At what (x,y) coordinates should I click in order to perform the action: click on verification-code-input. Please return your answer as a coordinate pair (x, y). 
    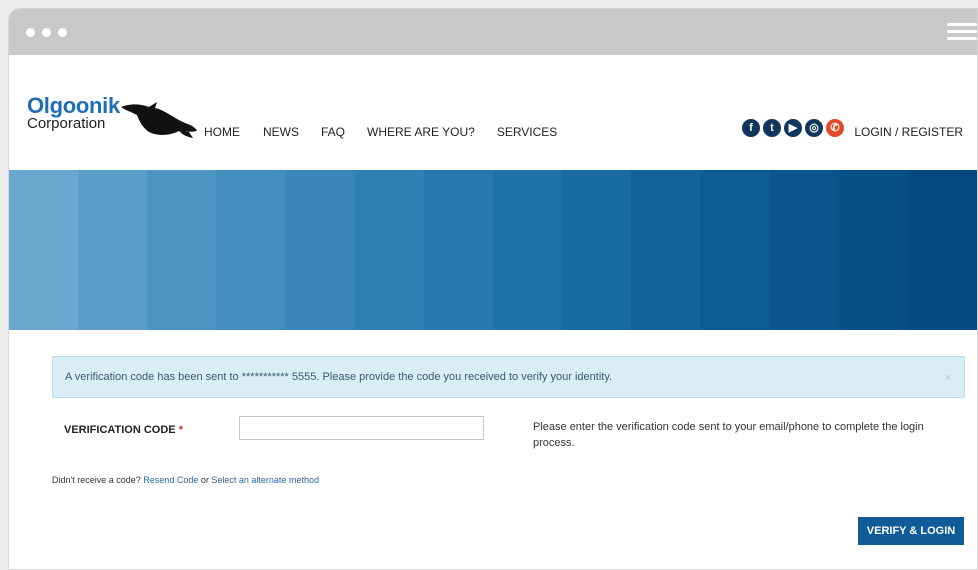
    Looking at the image, I should click on (361, 428).